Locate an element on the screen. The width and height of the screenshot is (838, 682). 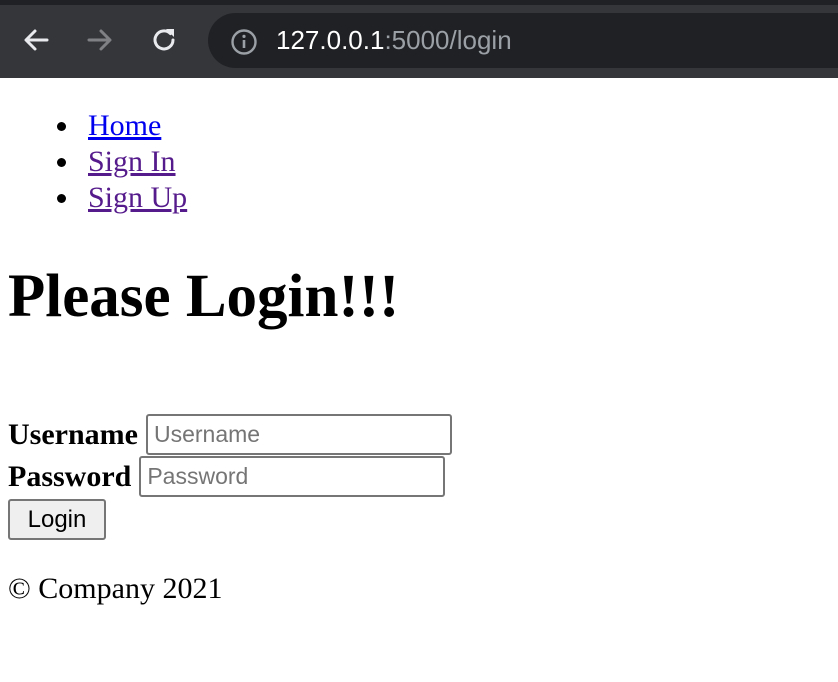
sign-up-link: Sign Up is located at coordinates (137, 197).